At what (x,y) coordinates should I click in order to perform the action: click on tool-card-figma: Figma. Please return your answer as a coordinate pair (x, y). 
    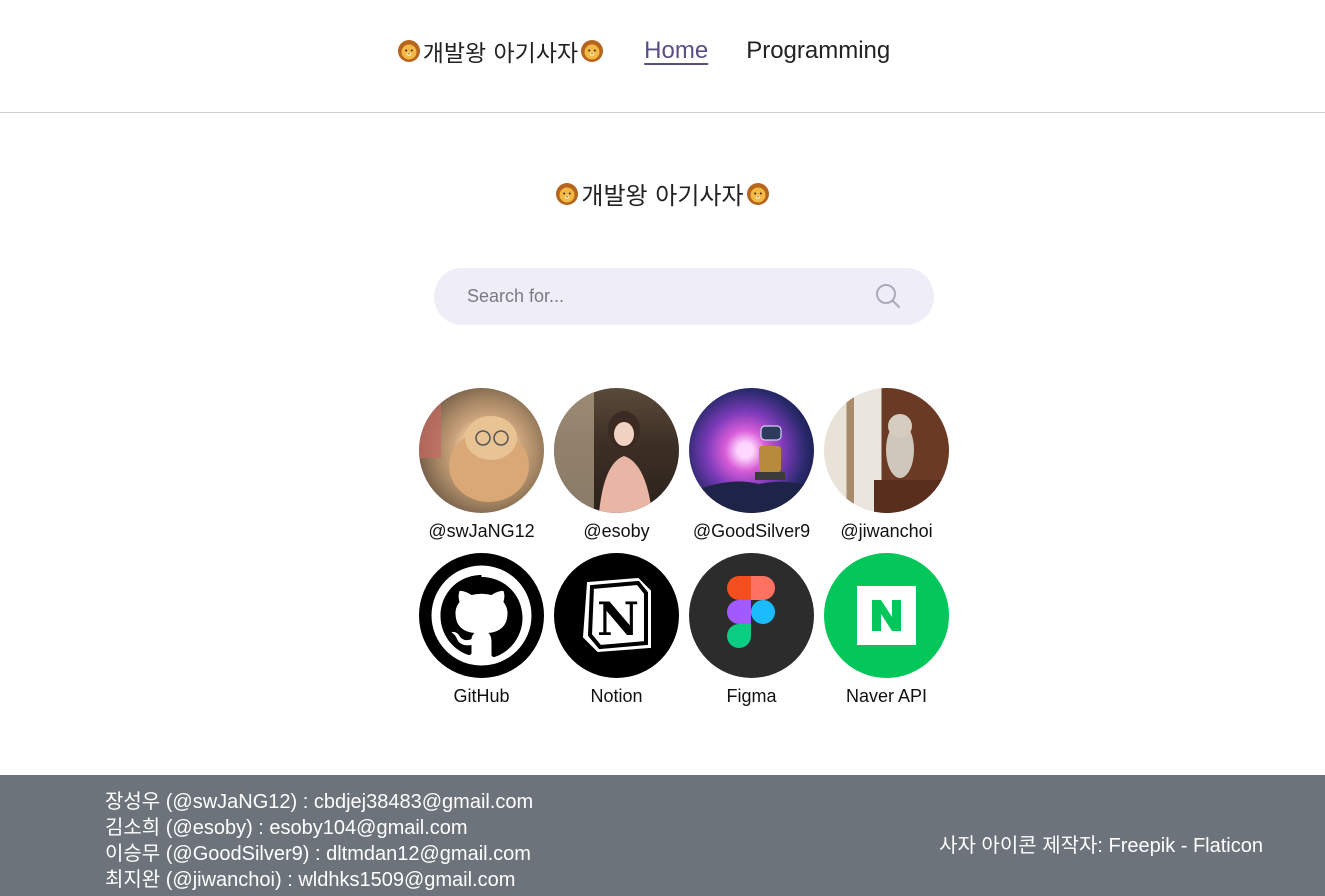
    Looking at the image, I should click on (751, 630).